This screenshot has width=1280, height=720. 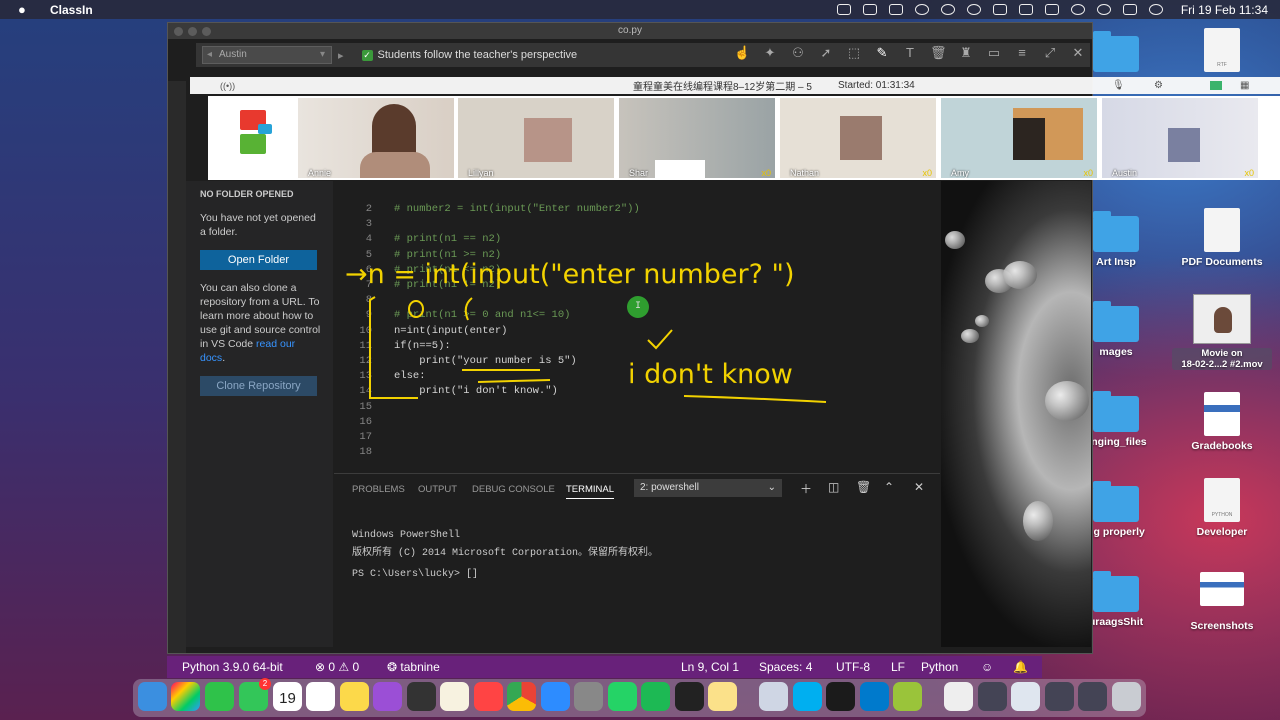 What do you see at coordinates (376, 138) in the screenshot?
I see `video-tile-annie: Annie` at bounding box center [376, 138].